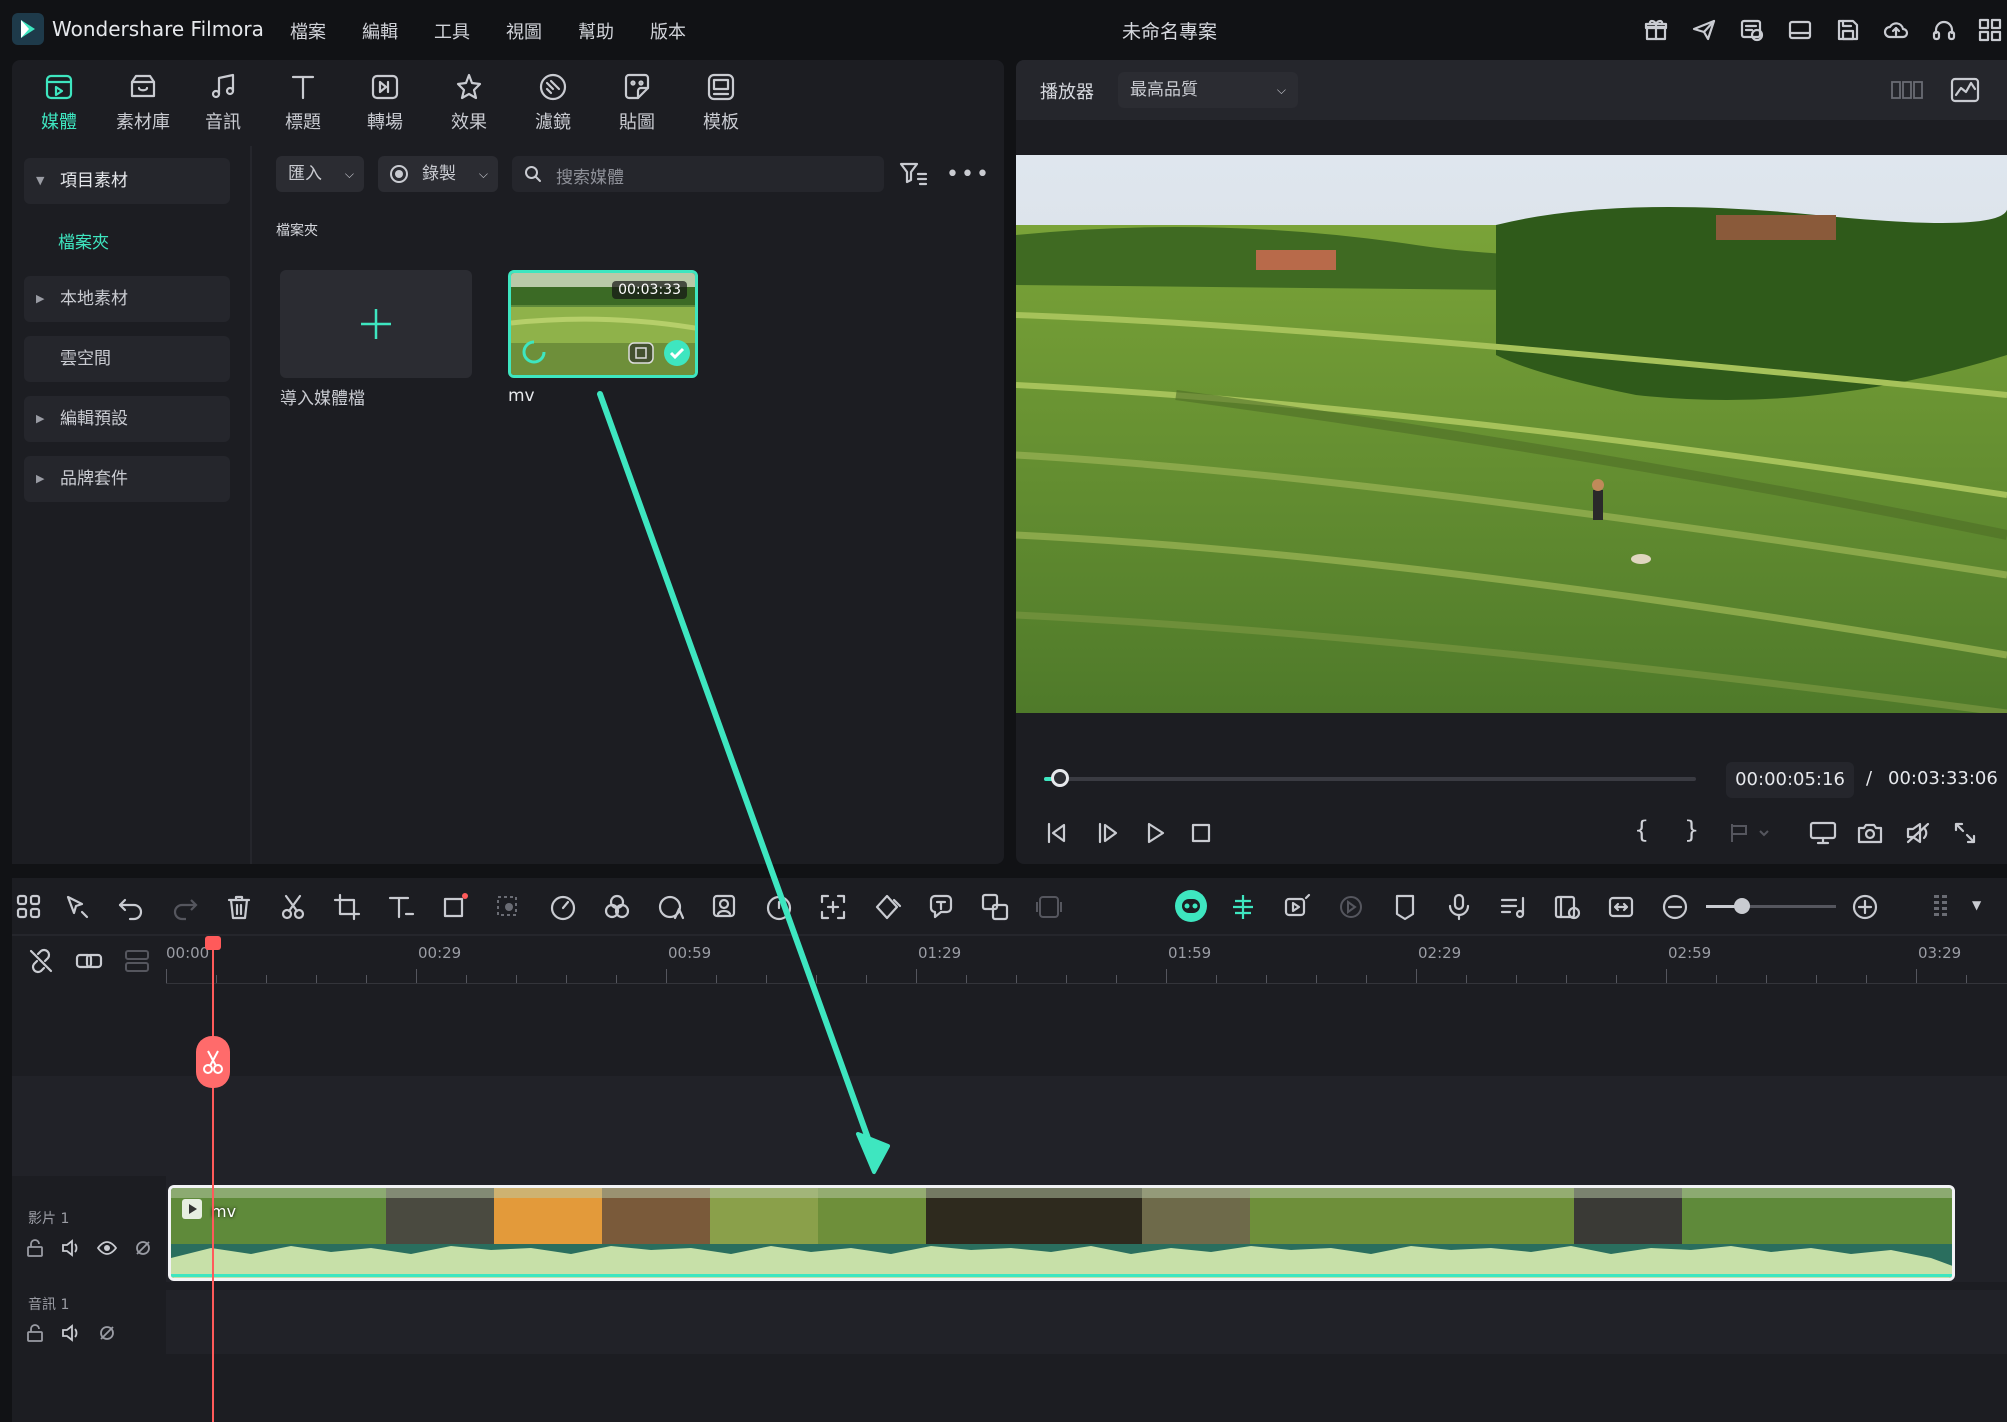  Describe the element at coordinates (1943, 907) in the screenshot. I see `timeline-settings-icon` at that location.